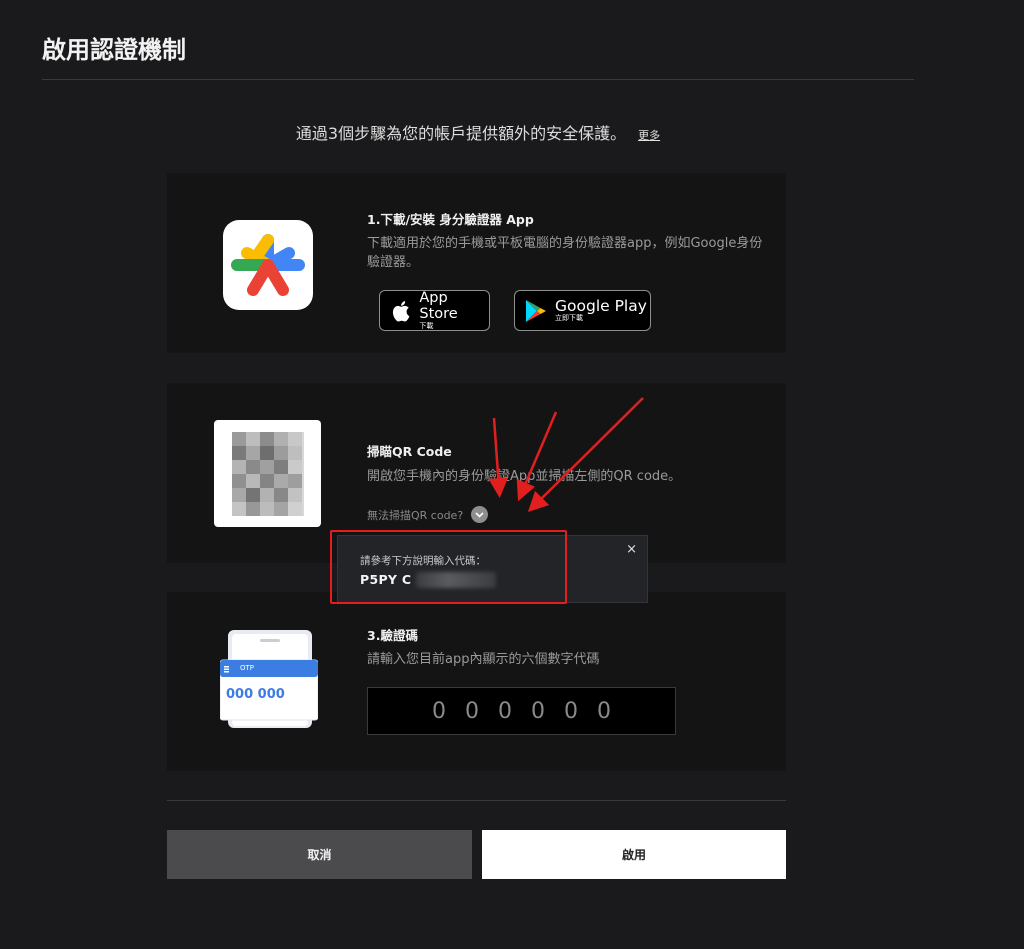  What do you see at coordinates (255, 694) in the screenshot?
I see `otp-digits: 000 000` at bounding box center [255, 694].